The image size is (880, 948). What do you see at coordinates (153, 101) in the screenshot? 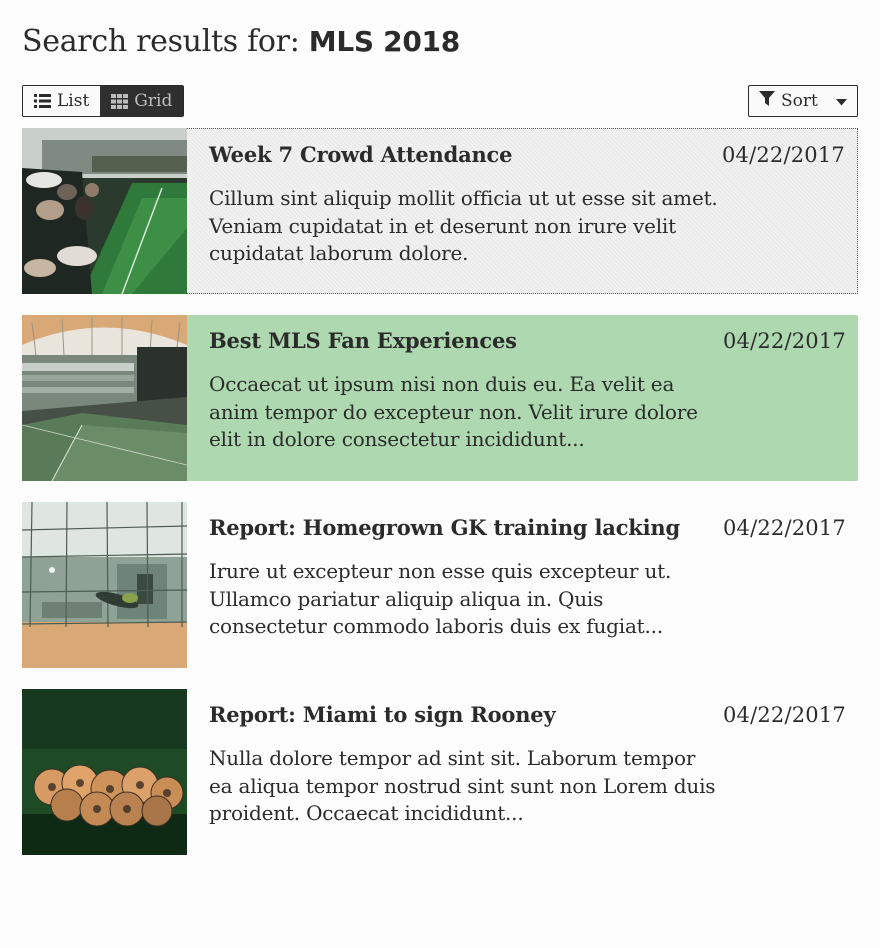
I see `grid-view-label: Grid` at bounding box center [153, 101].